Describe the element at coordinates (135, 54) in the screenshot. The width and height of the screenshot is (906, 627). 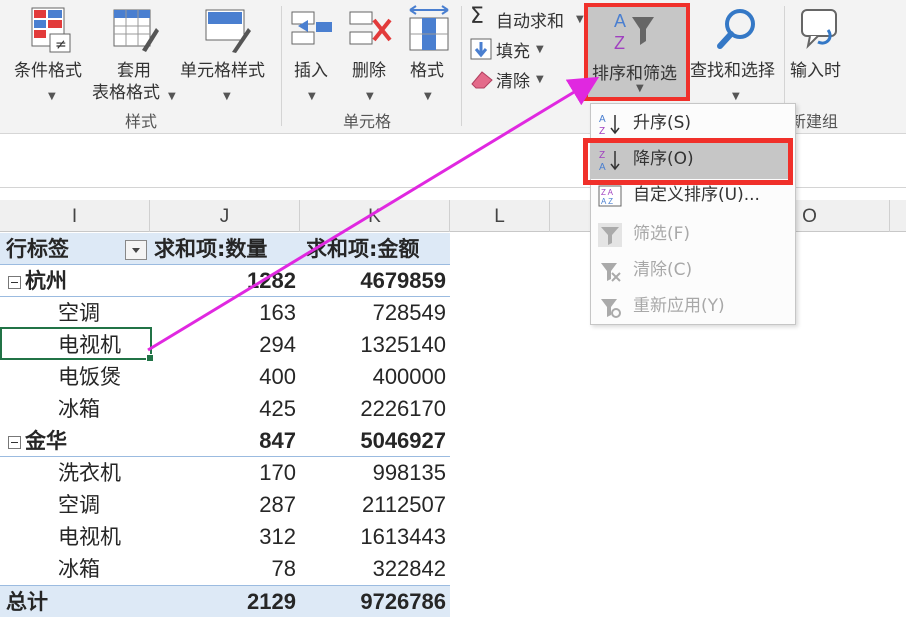
I see `format-as-table-button: 套用 表格格式 ▼` at that location.